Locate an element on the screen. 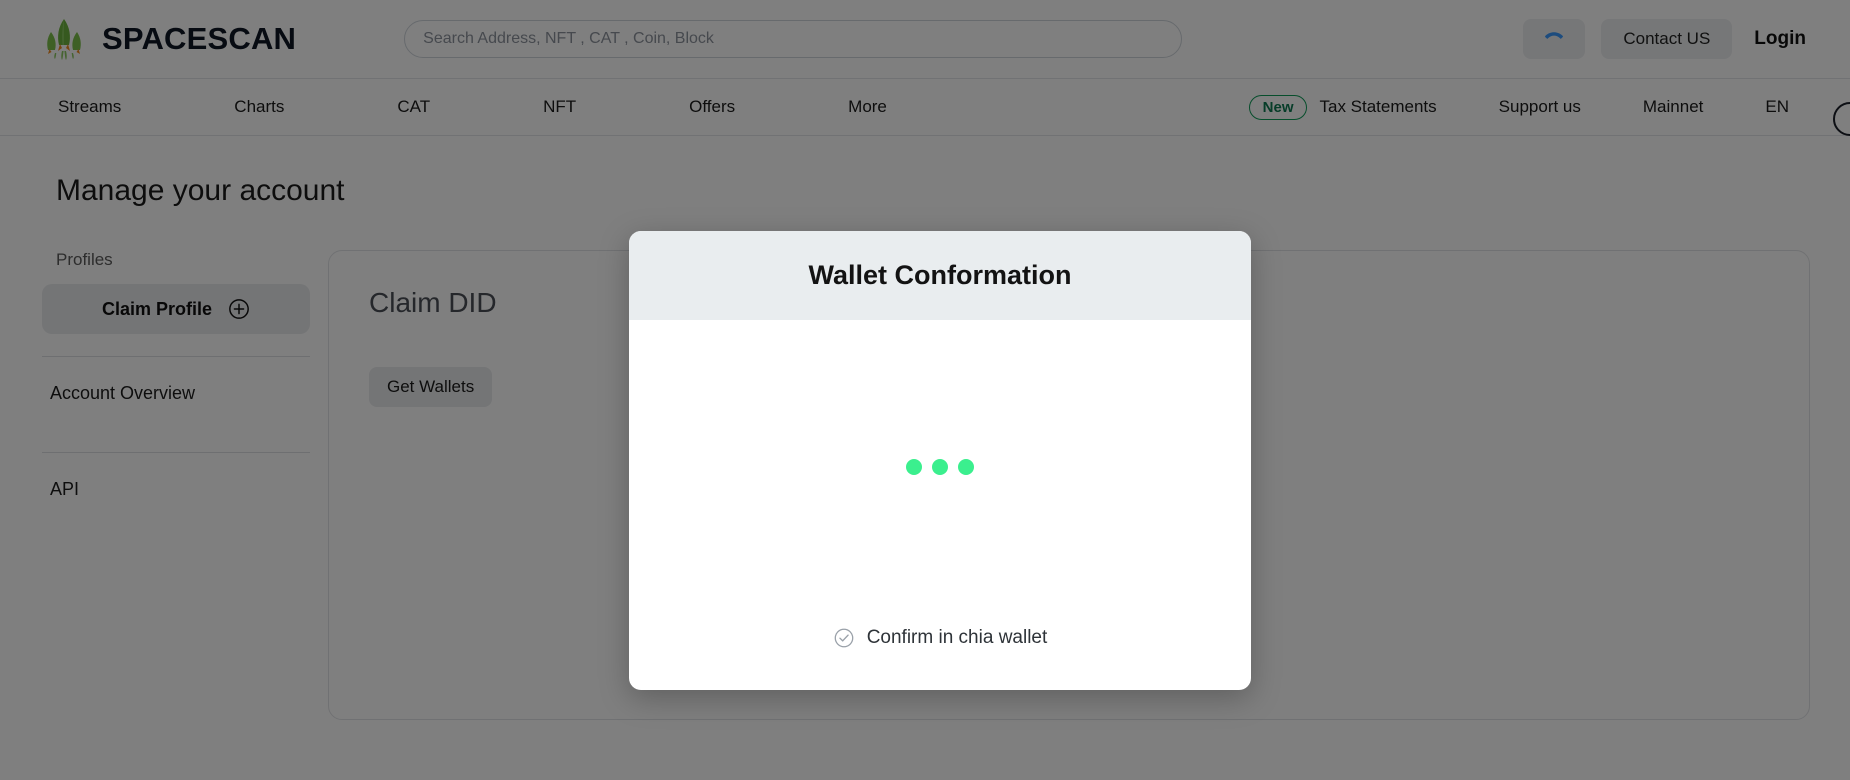 This screenshot has height=780, width=1850. modal-footer-text: Confirm in chia wallet is located at coordinates (957, 637).